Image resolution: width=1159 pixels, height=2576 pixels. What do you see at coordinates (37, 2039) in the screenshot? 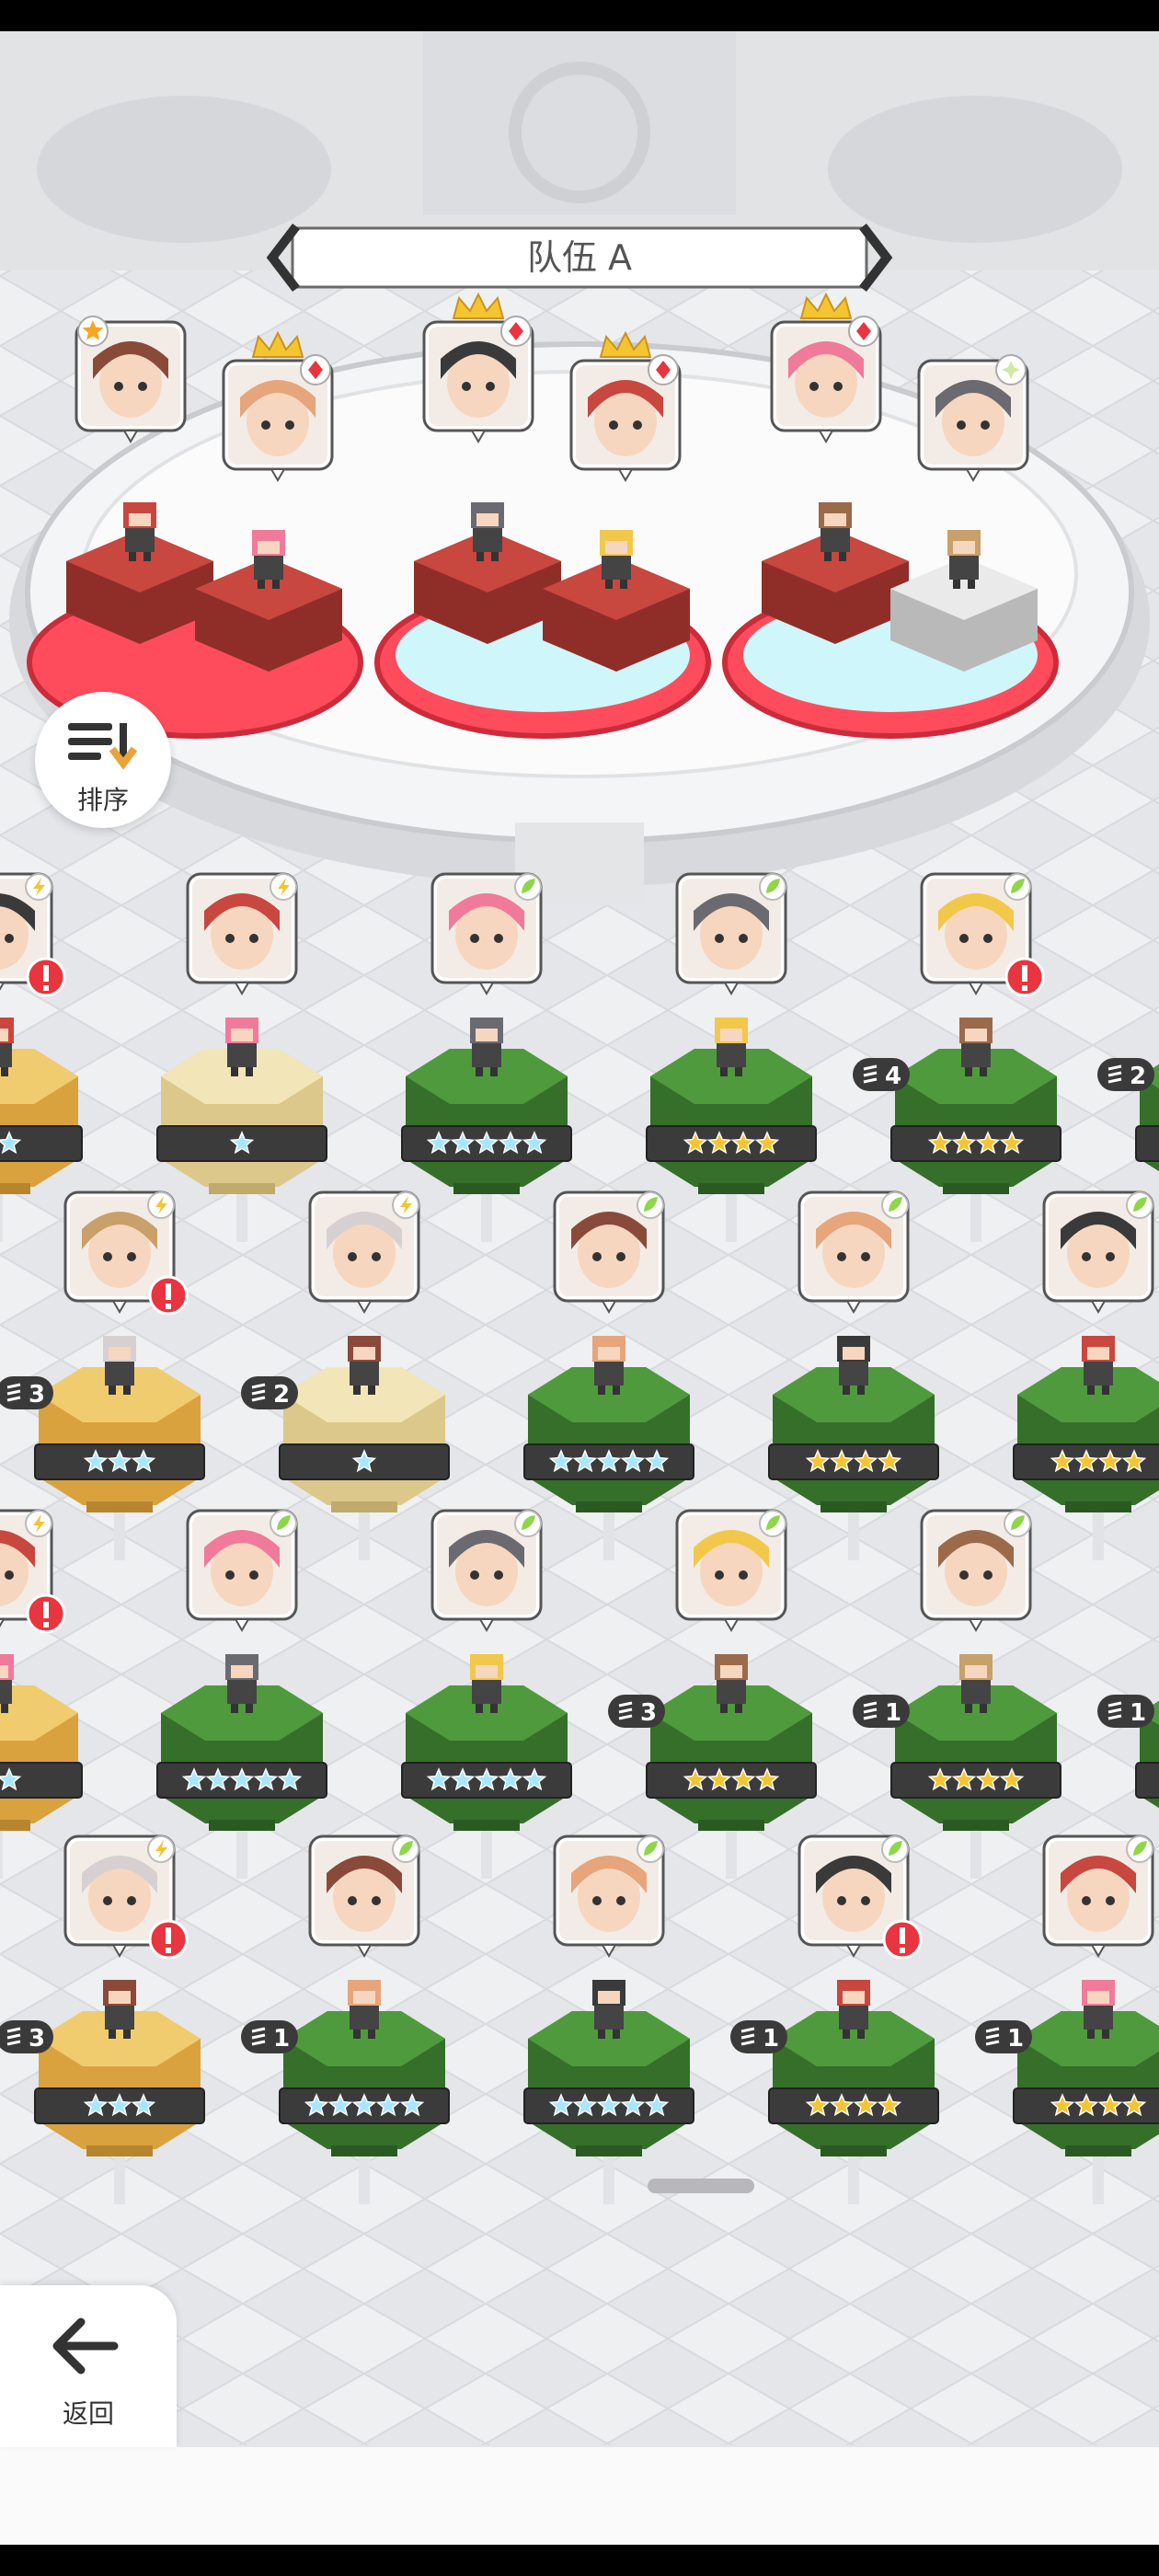
I see `duplicate-count: 3` at bounding box center [37, 2039].